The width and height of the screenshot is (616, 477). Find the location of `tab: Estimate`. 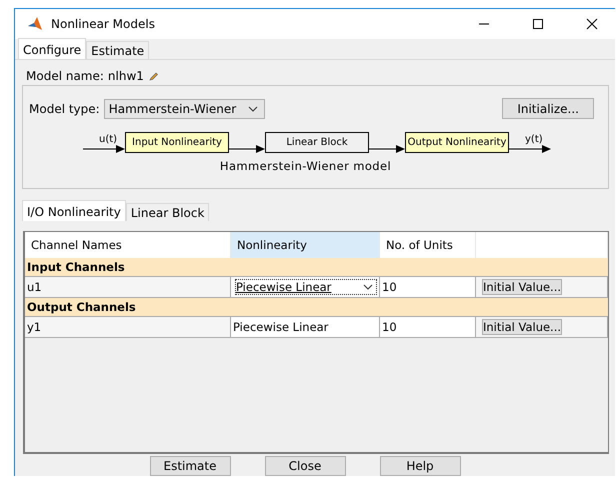

tab: Estimate is located at coordinates (118, 50).